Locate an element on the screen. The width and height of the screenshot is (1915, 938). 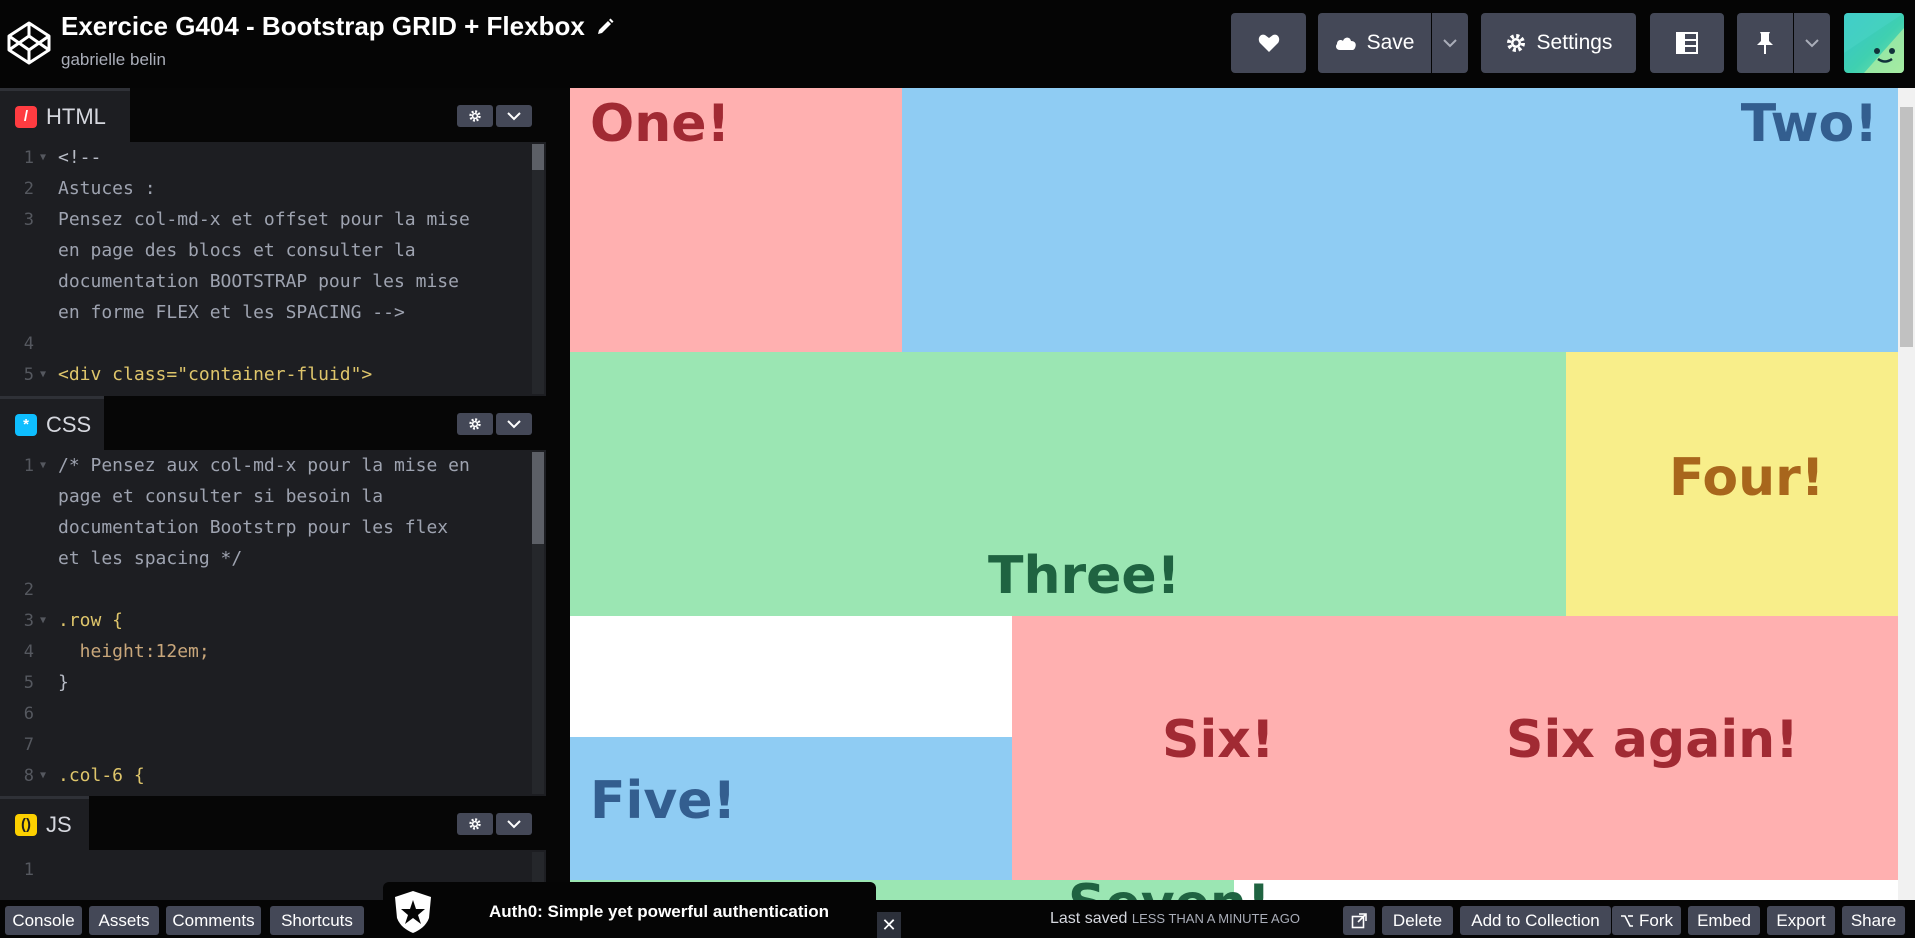
css-editor-collapse-button is located at coordinates (514, 424).